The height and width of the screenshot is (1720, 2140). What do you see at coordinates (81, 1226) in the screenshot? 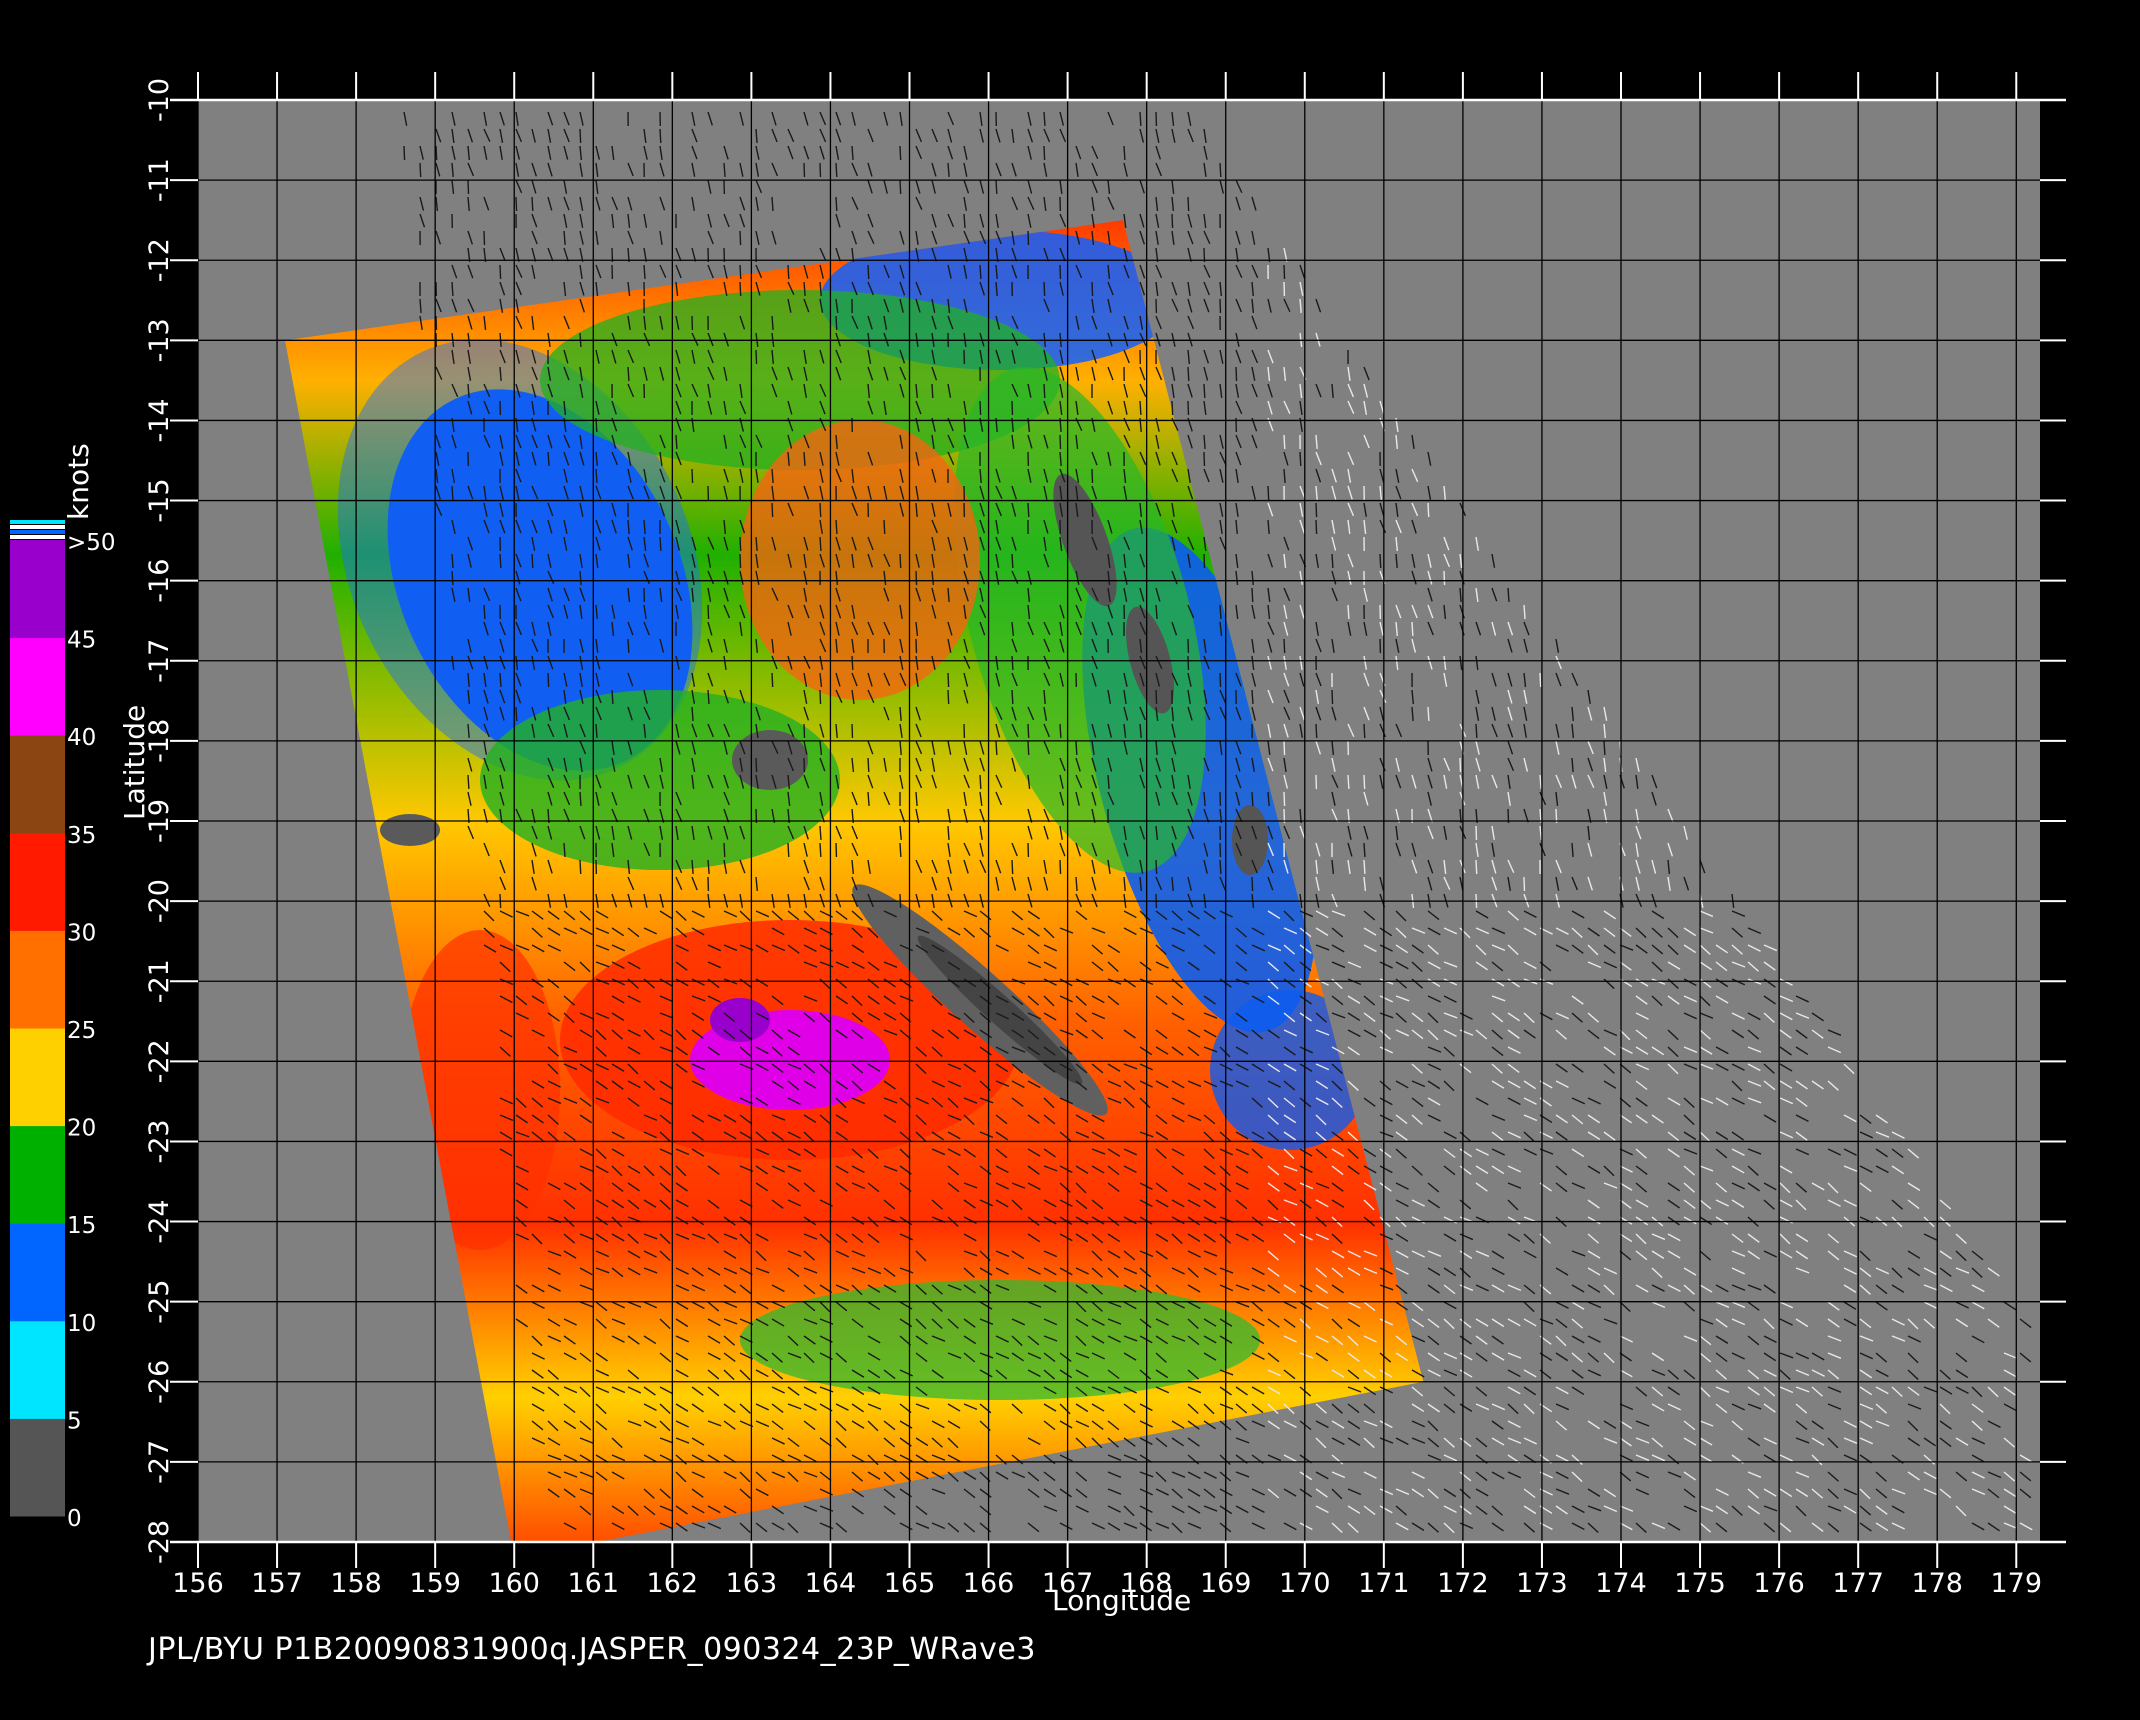
I see `colorbar-tick-label: 15` at bounding box center [81, 1226].